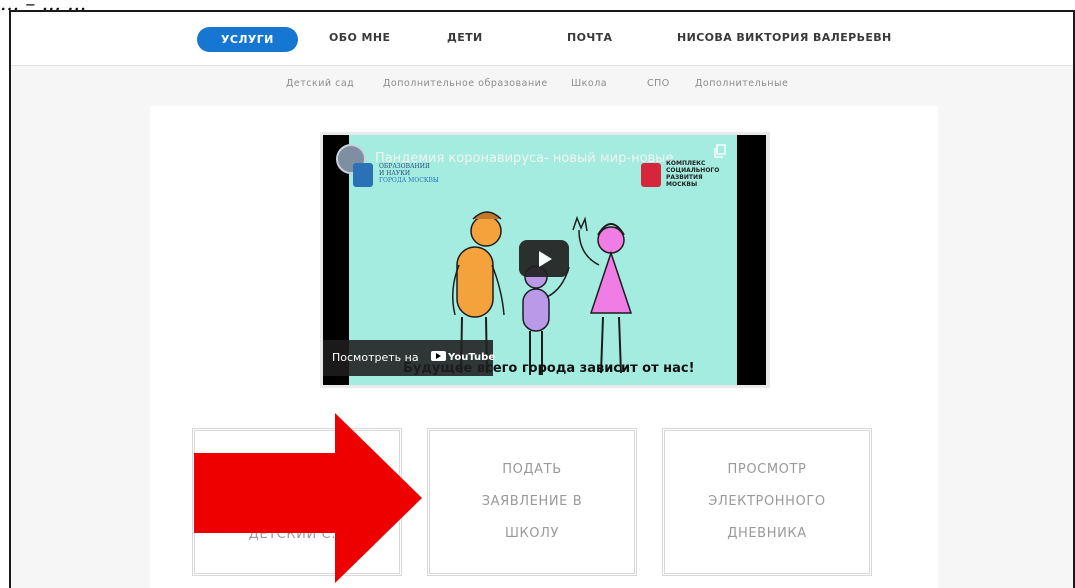  I want to click on nav-mail: ПОЧТА, so click(589, 37).